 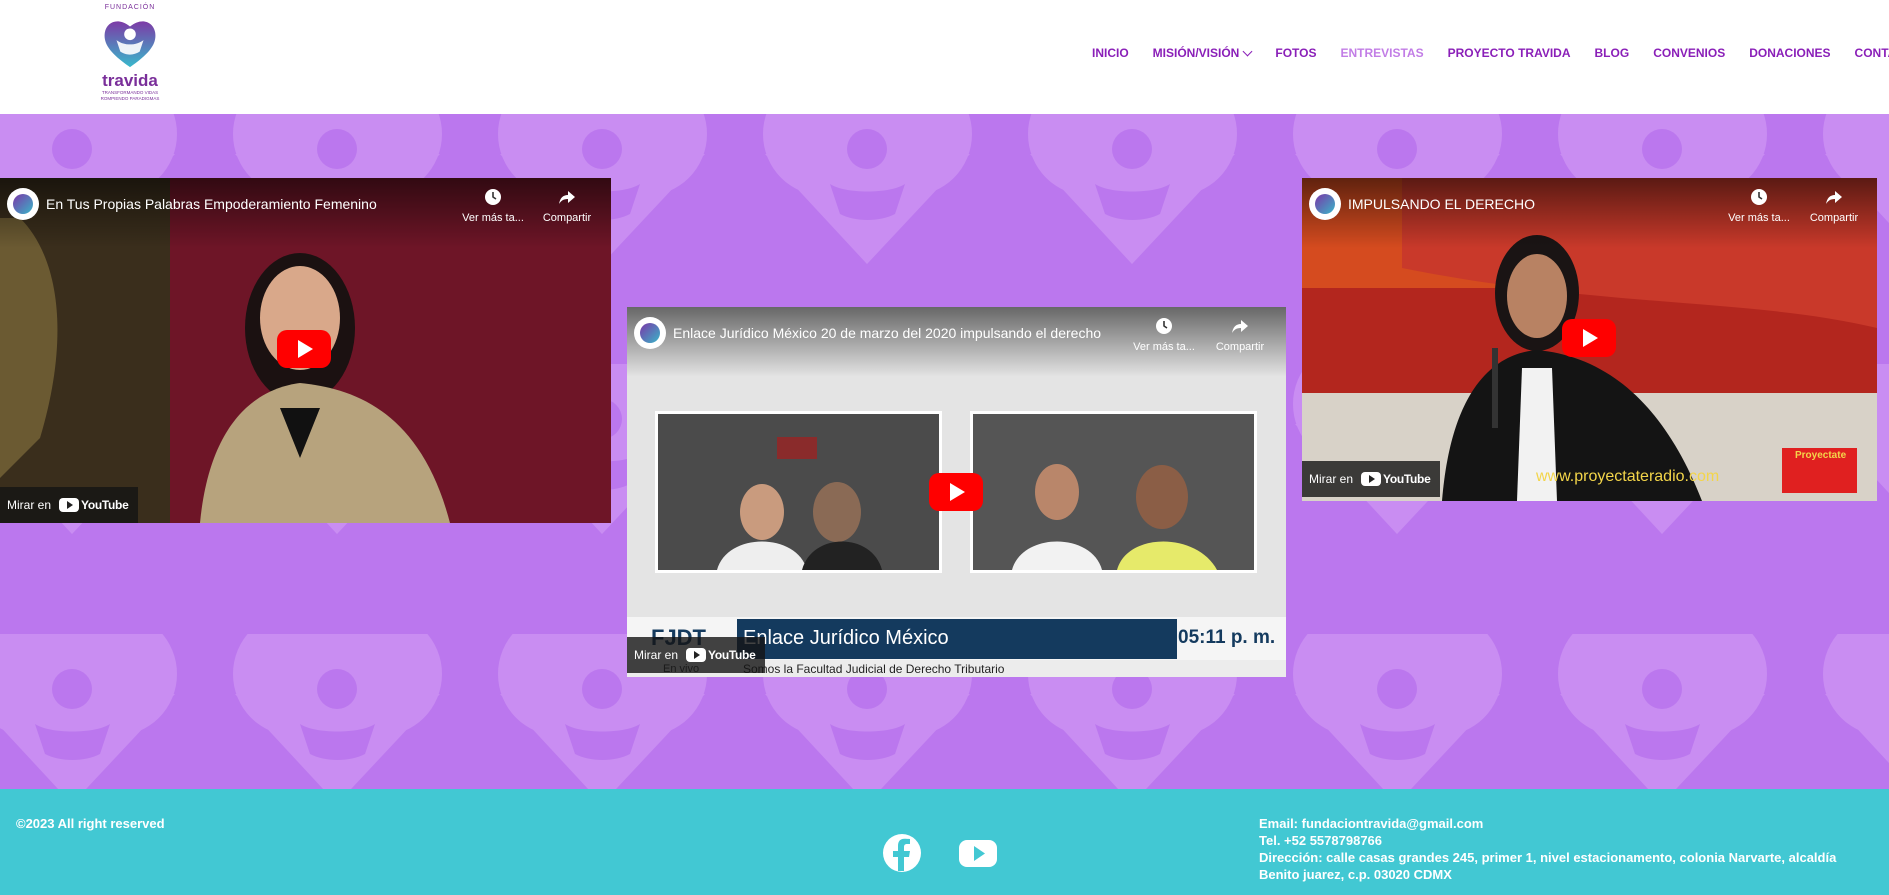 I want to click on lower-third-time: 05:11 p. m., so click(x=1227, y=637).